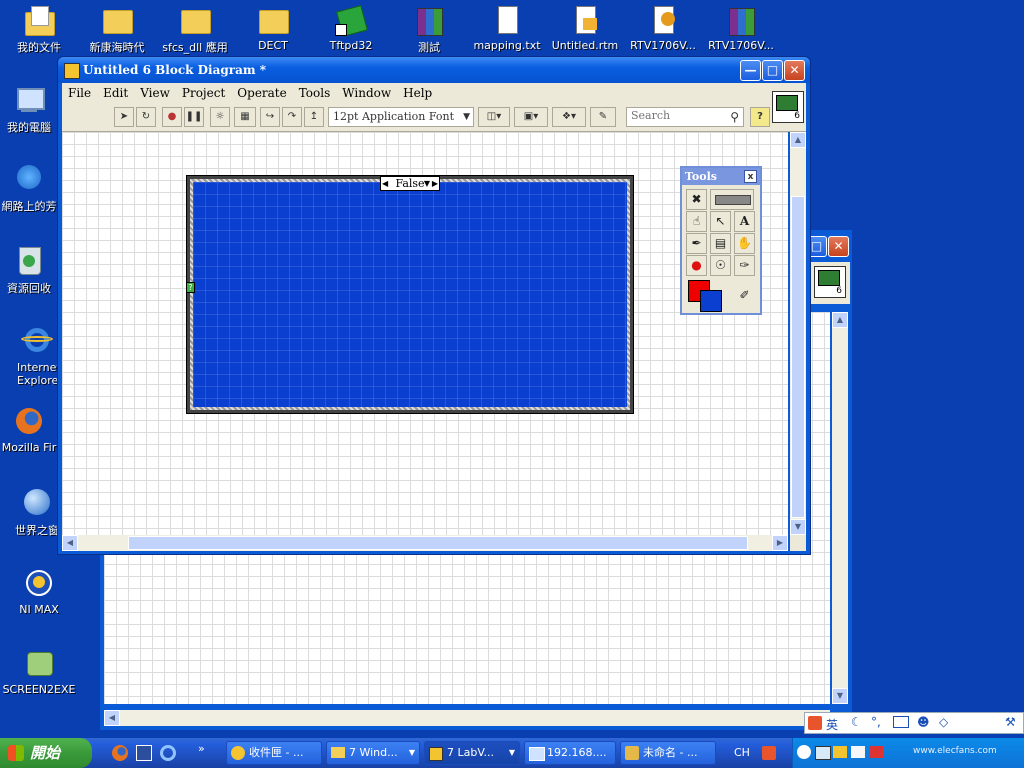  Describe the element at coordinates (734, 117) in the screenshot. I see `search-icon: ⚲` at that location.